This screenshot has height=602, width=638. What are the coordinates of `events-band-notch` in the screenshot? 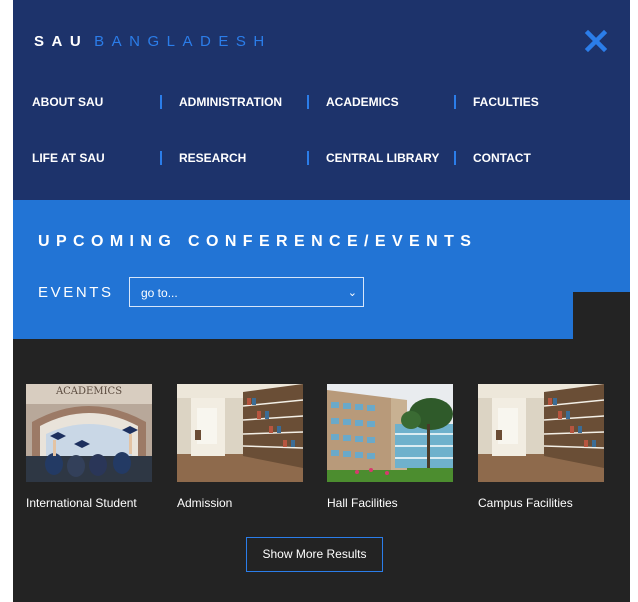 It's located at (601, 315).